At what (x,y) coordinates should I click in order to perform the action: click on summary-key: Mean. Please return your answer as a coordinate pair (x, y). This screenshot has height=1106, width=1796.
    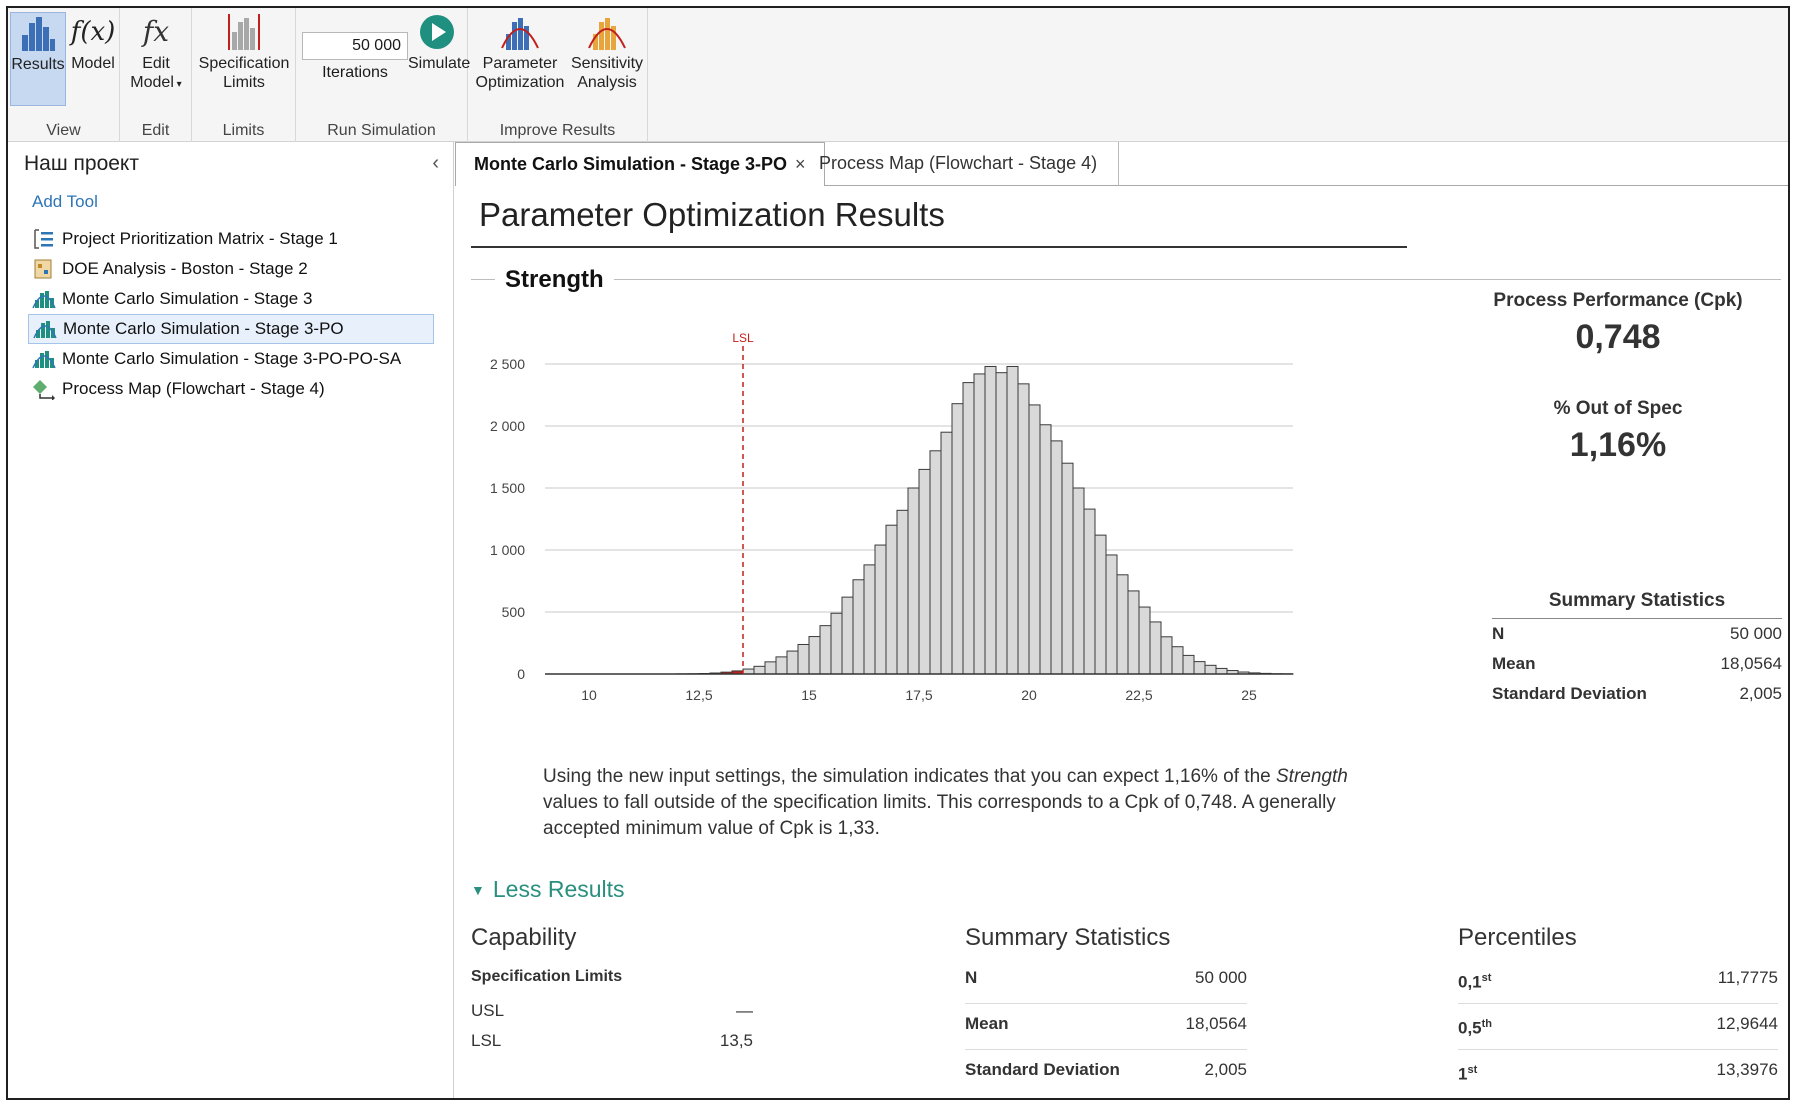
    Looking at the image, I should click on (1514, 663).